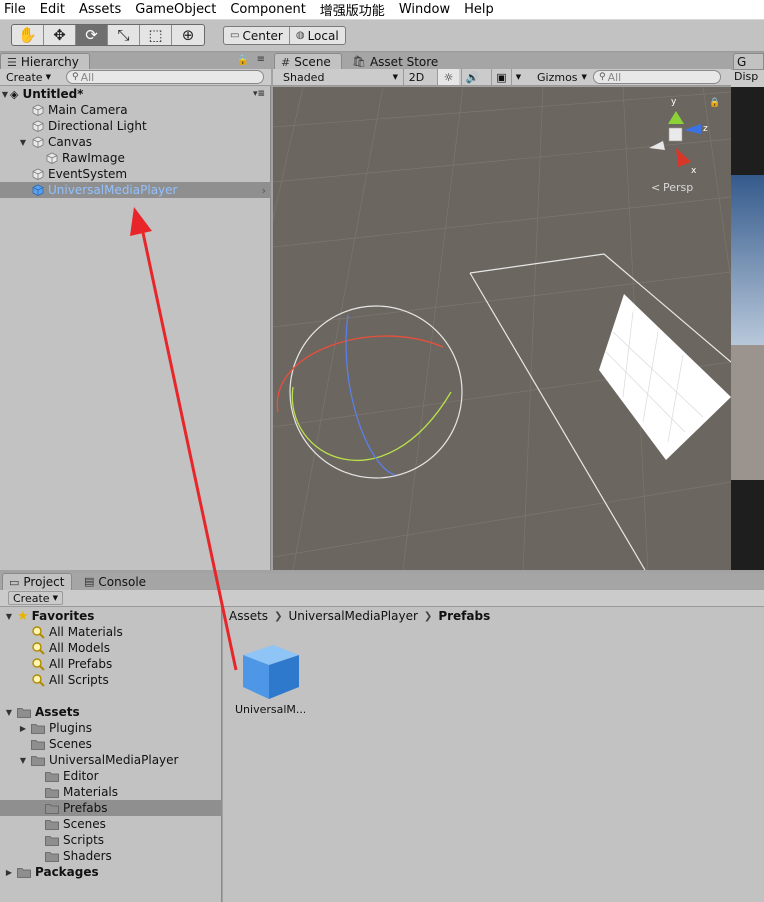 The image size is (764, 902). Describe the element at coordinates (248, 616) in the screenshot. I see `breadcrumb-assets: Assets` at that location.